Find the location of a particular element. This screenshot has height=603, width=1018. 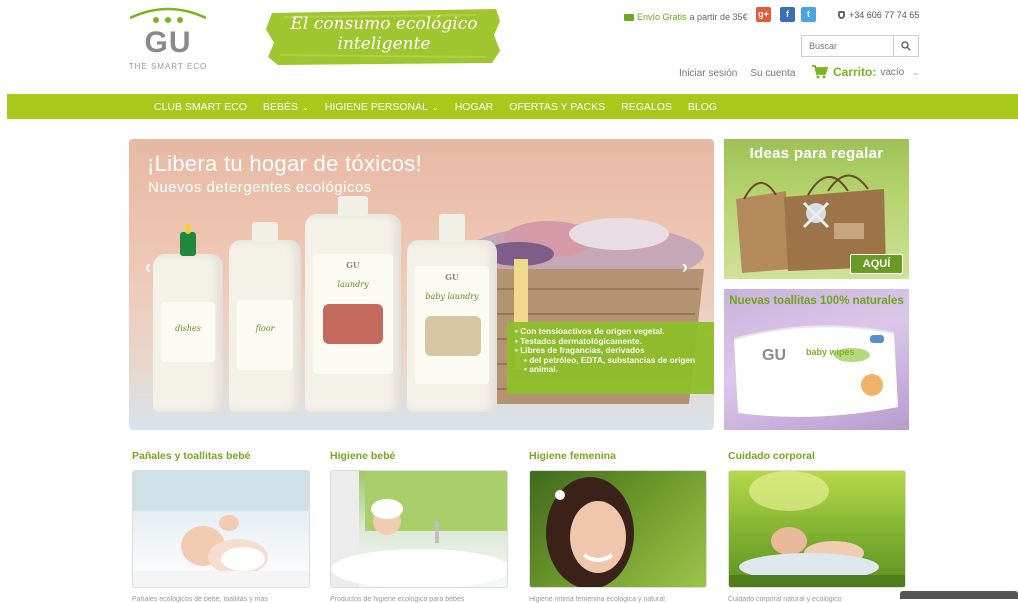

dishes-label: dishes is located at coordinates (188, 328).